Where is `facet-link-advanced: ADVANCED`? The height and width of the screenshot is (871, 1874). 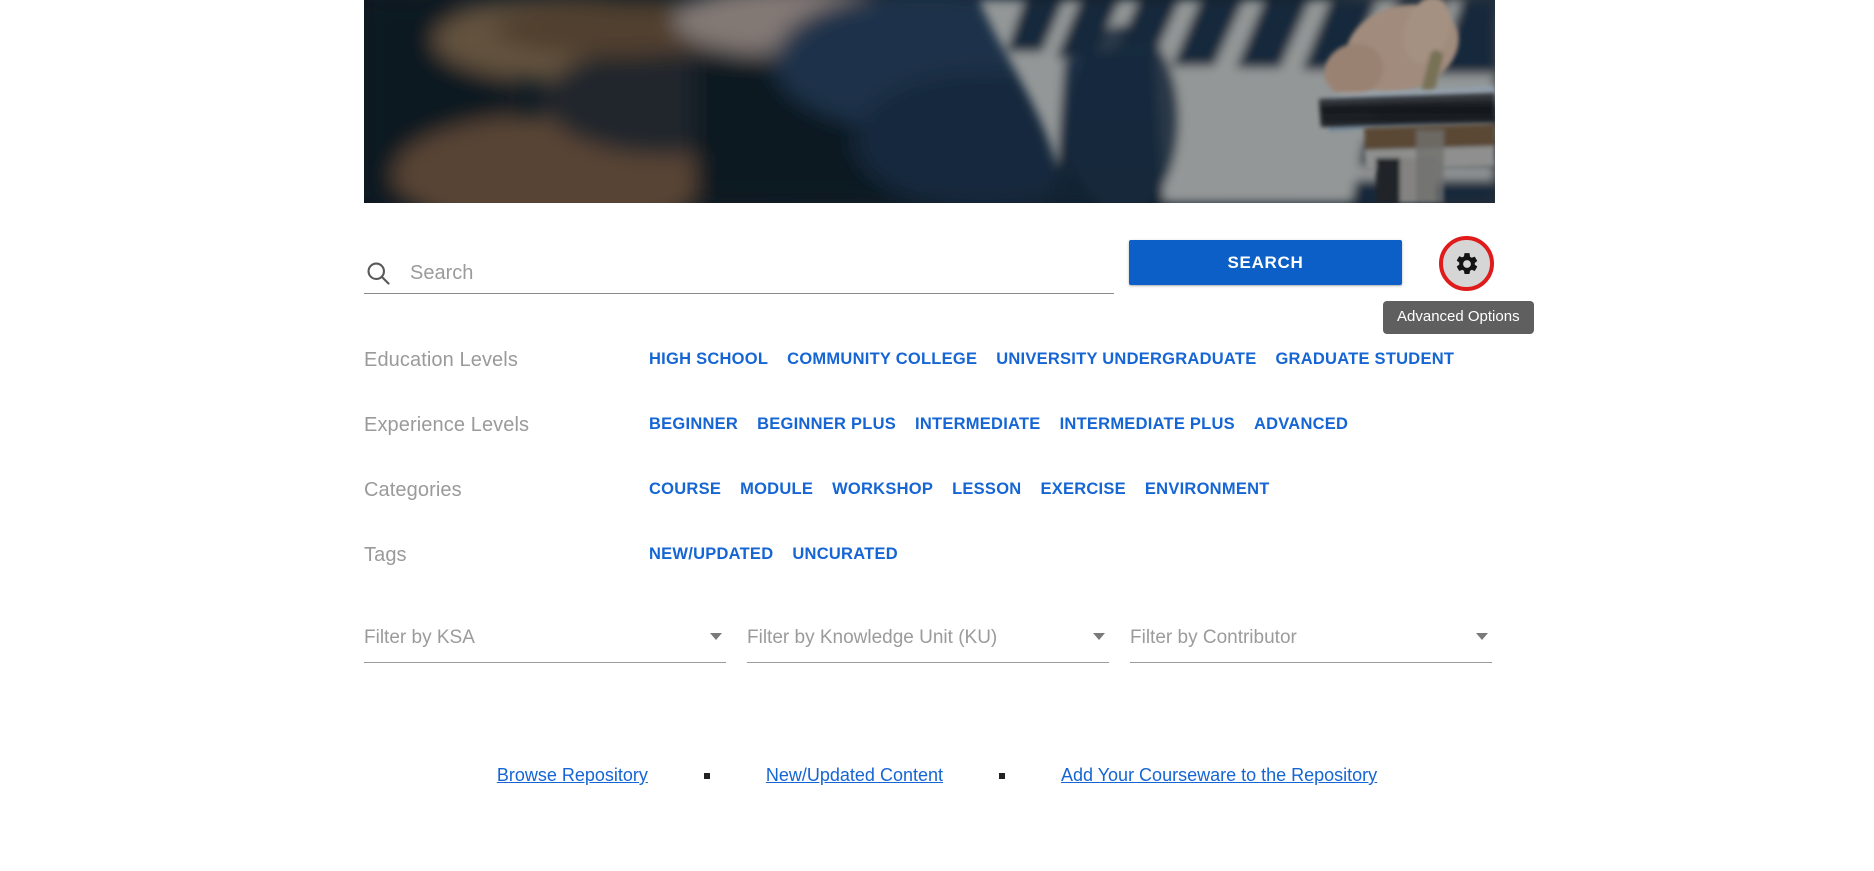 facet-link-advanced: ADVANCED is located at coordinates (1301, 424).